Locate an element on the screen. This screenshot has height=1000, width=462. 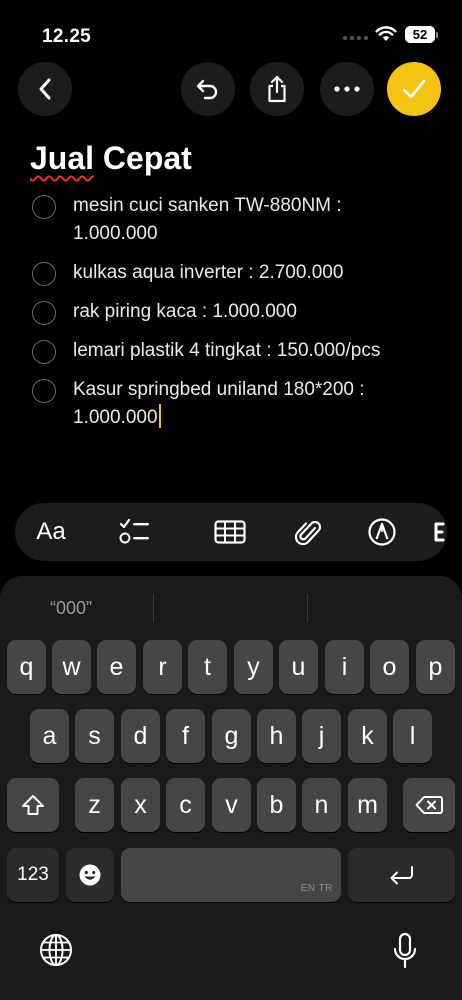
note-title: Jual Cepat is located at coordinates (111, 158).